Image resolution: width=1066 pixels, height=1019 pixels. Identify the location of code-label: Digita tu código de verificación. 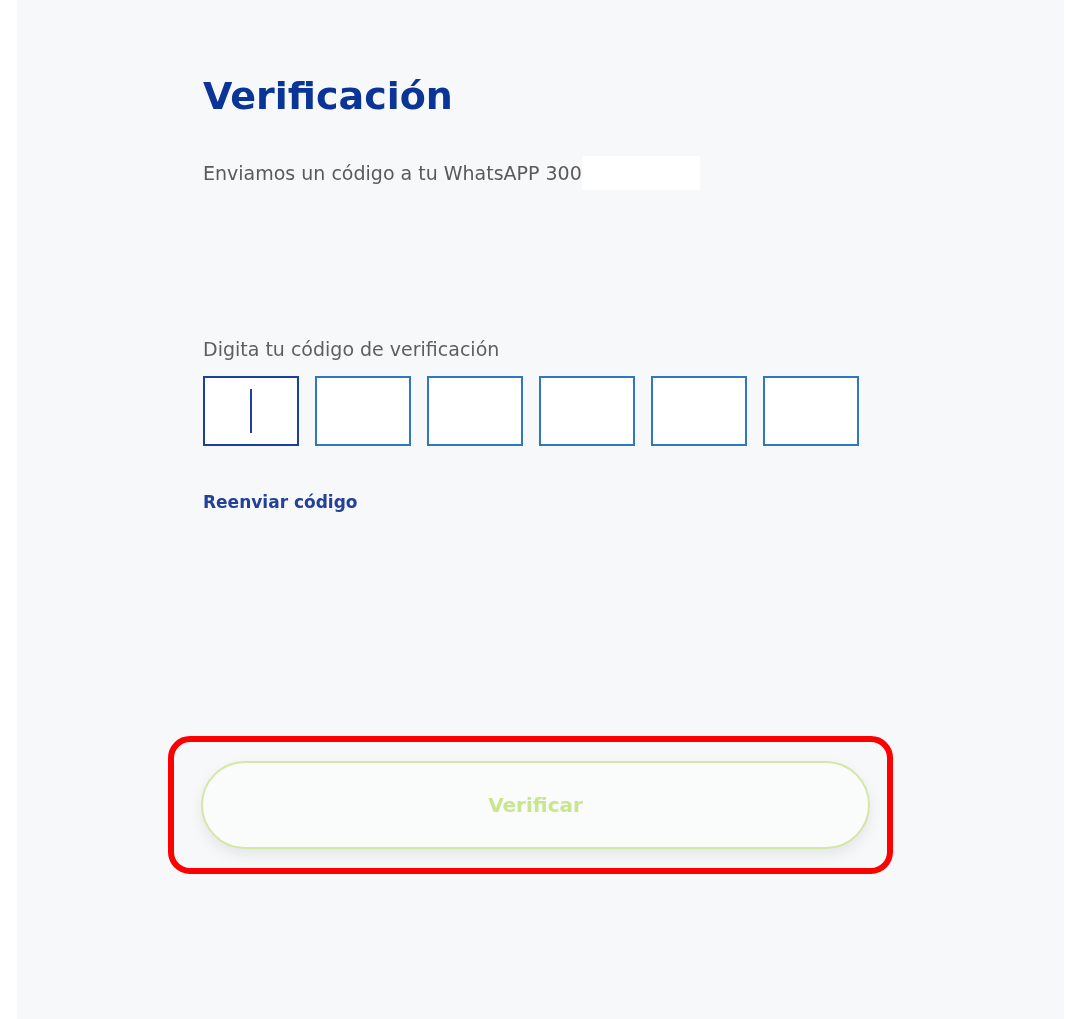
(352, 349).